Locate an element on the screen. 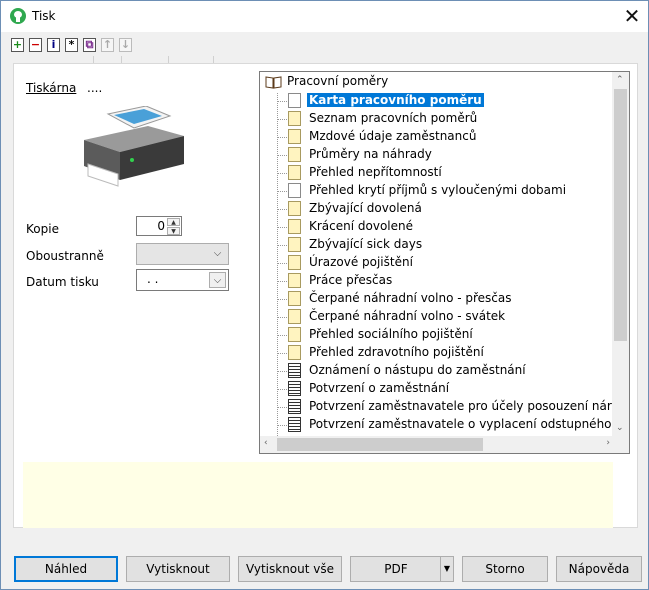 This screenshot has width=649, height=590. scroll-corner is located at coordinates (620, 444).